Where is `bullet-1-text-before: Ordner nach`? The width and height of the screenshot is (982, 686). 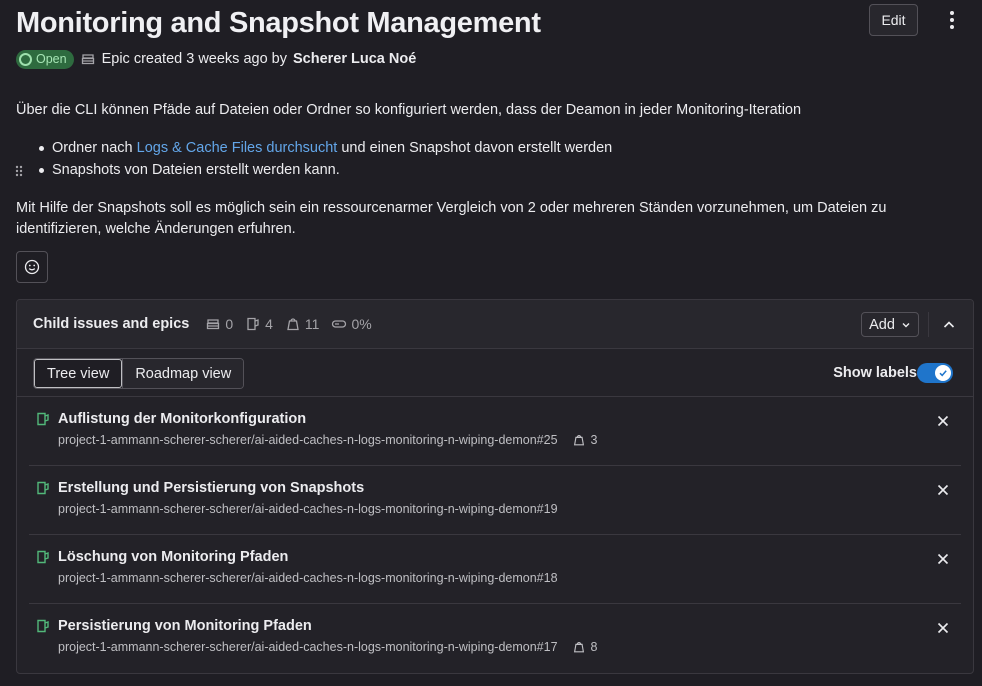 bullet-1-text-before: Ordner nach is located at coordinates (94, 148).